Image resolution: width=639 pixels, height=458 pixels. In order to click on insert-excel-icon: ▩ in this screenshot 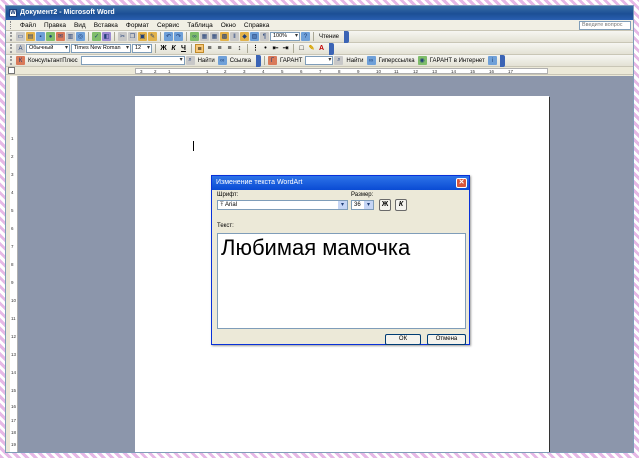, I will do `click(224, 36)`.